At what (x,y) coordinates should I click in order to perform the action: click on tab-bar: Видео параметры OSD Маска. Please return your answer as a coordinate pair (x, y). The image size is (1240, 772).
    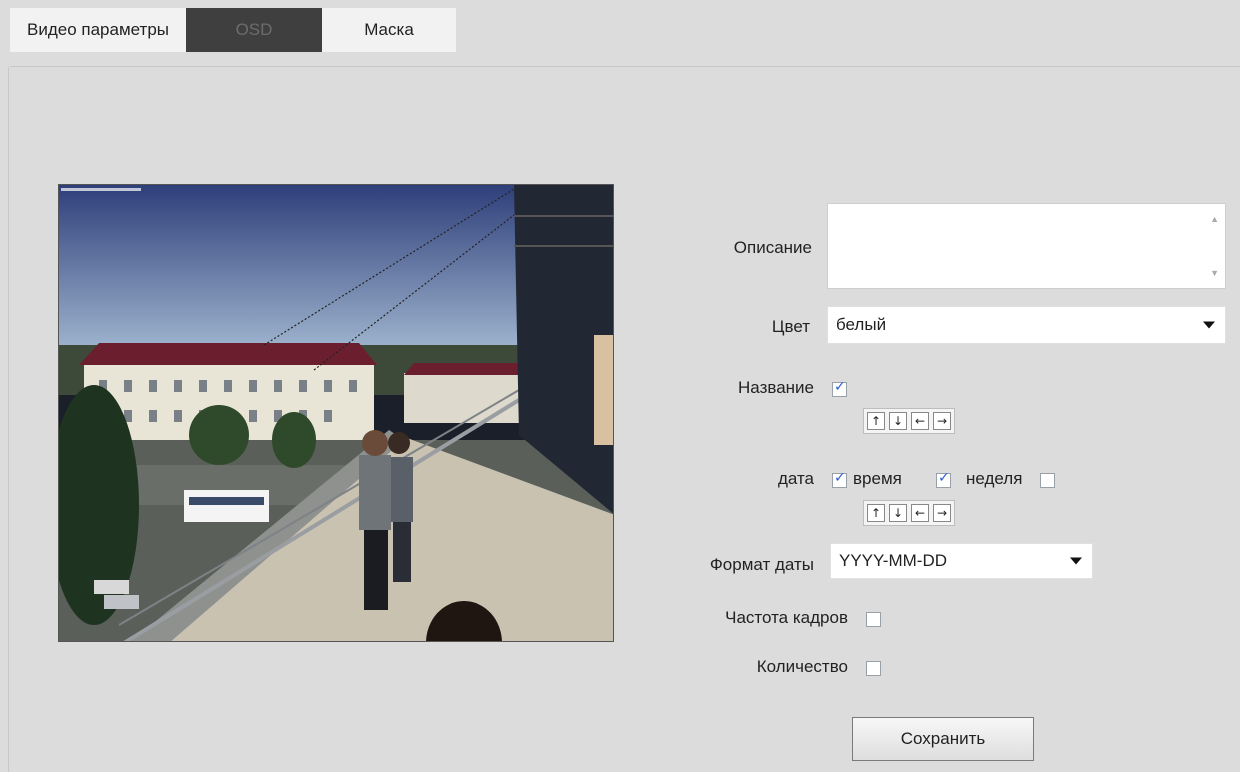
    Looking at the image, I should click on (233, 30).